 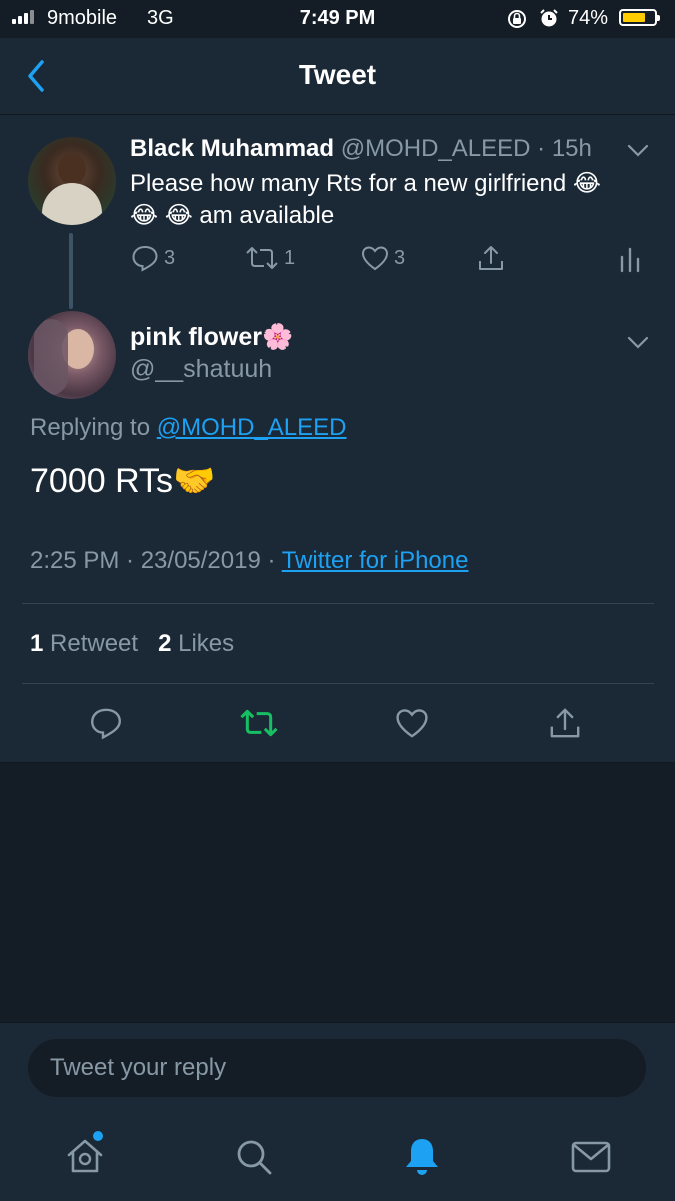 I want to click on main-author-avatar, so click(x=72, y=355).